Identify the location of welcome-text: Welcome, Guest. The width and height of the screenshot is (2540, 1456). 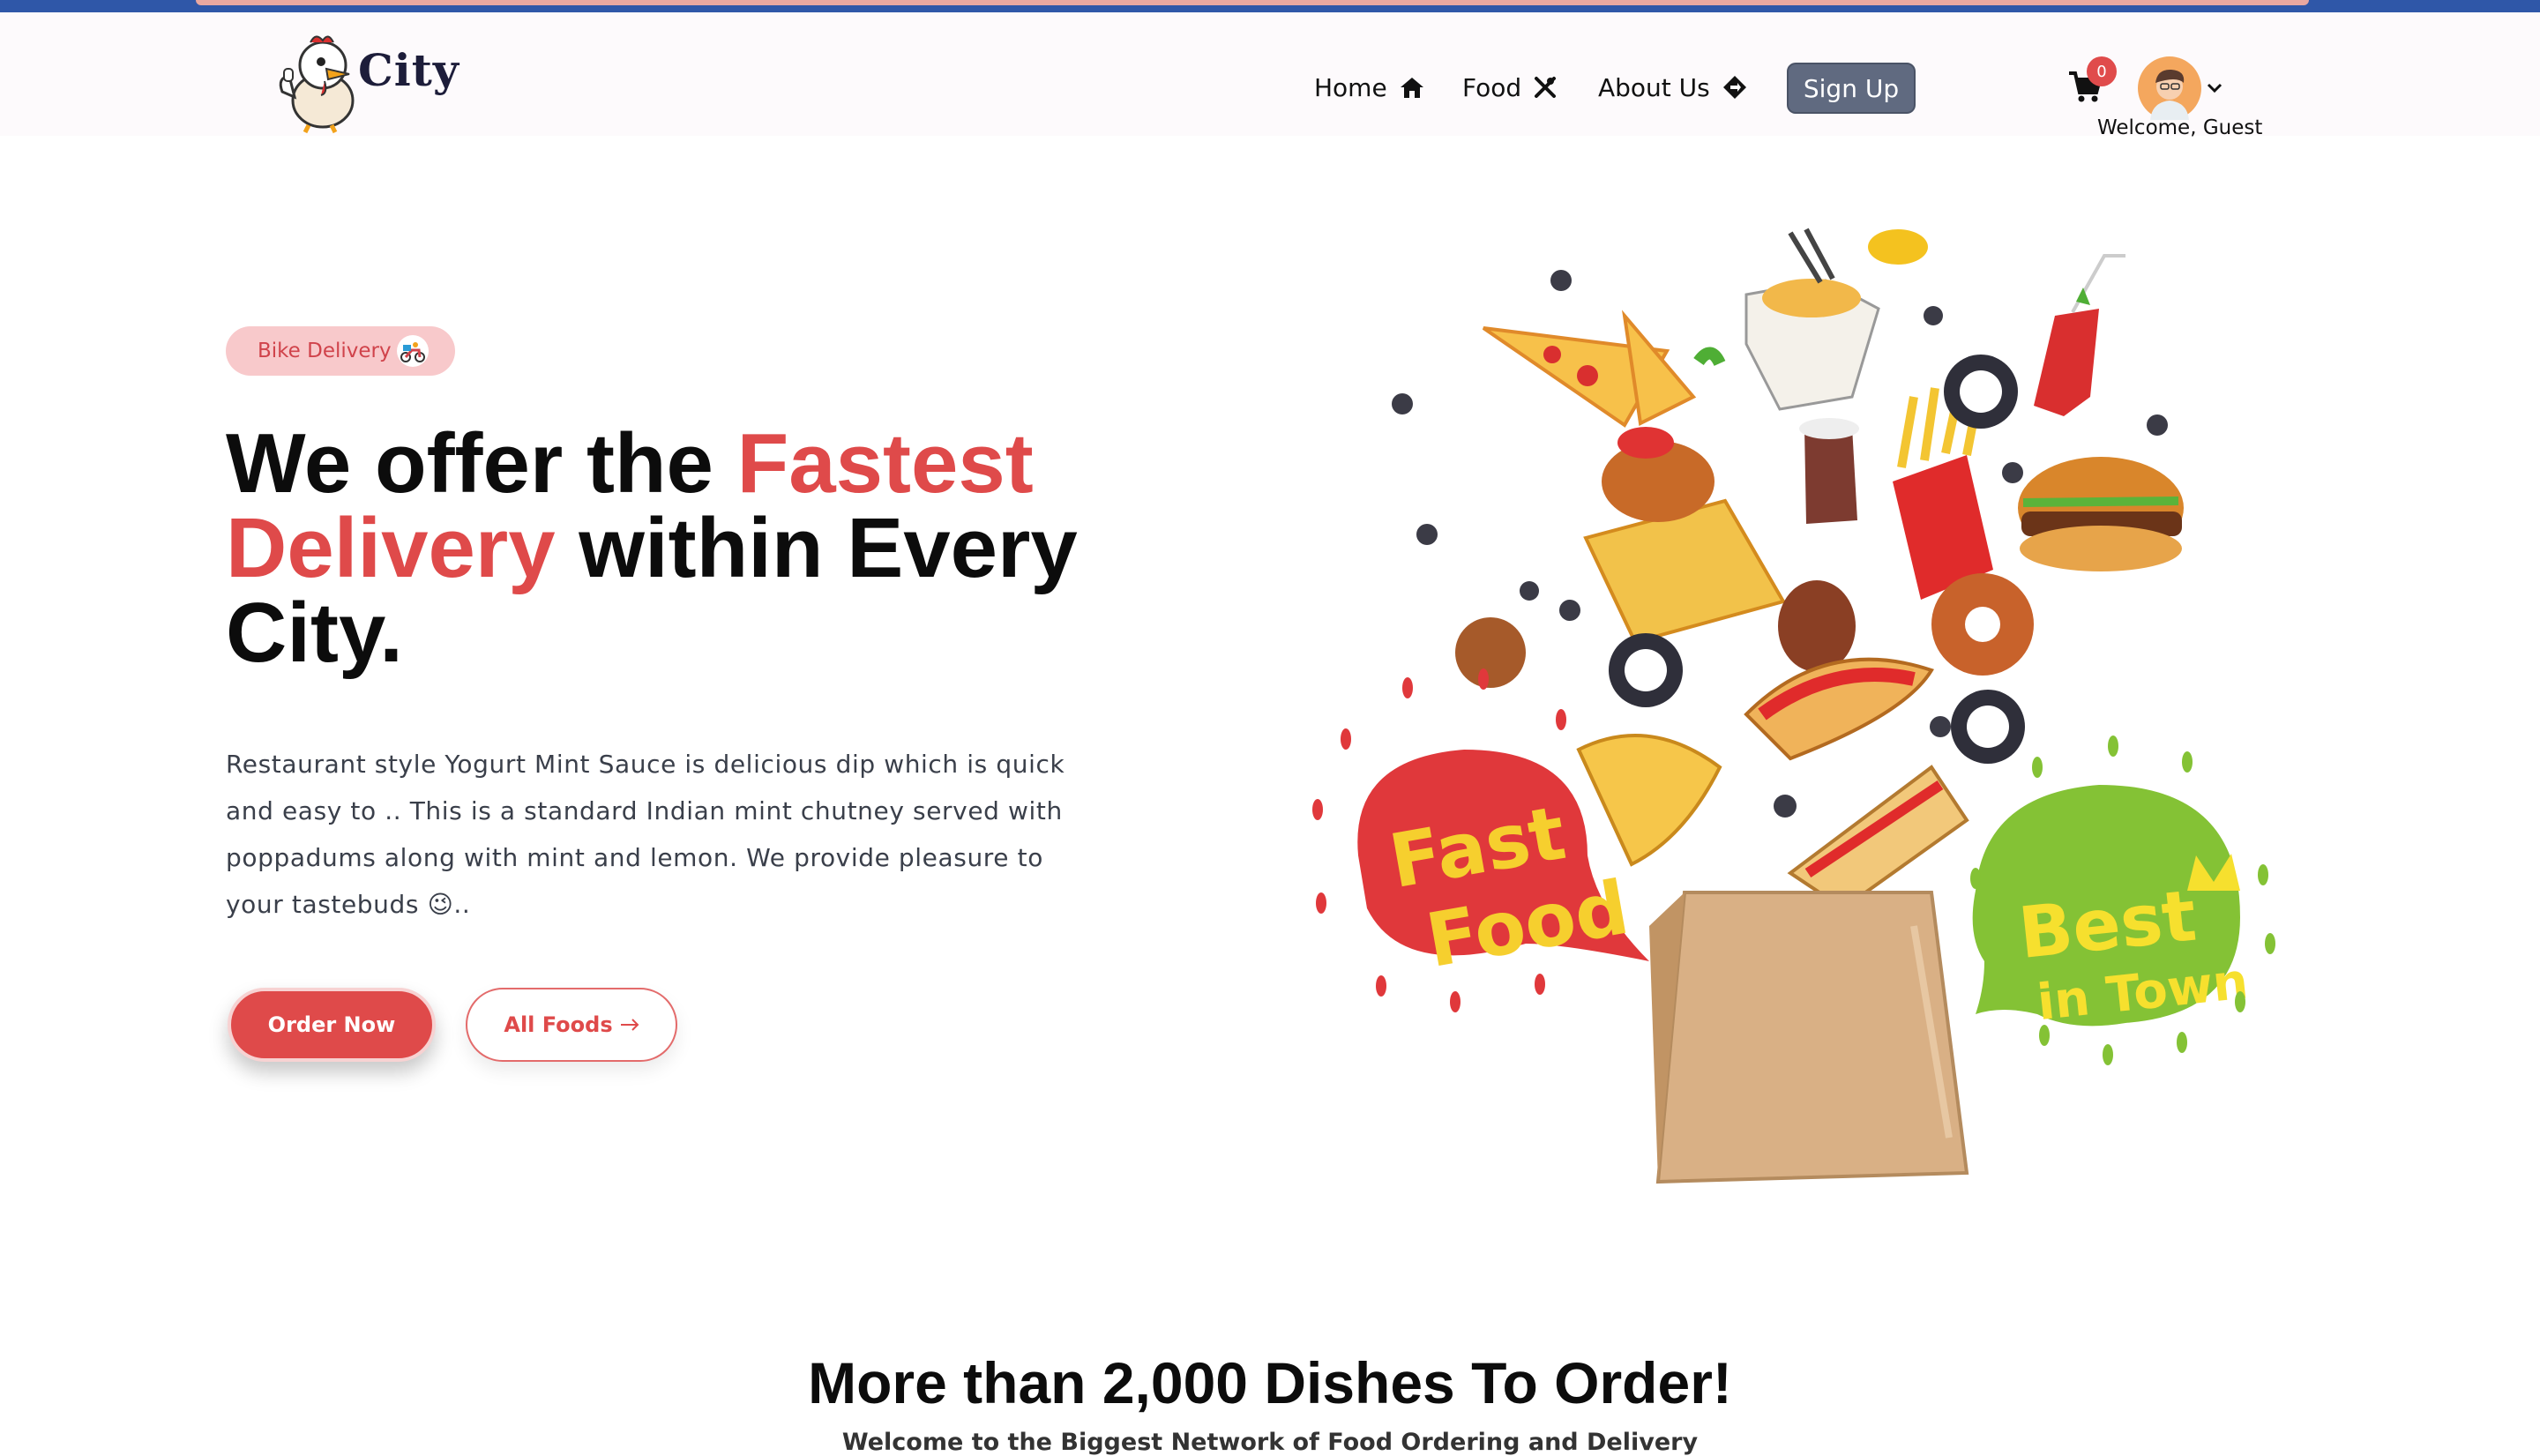
(2180, 127).